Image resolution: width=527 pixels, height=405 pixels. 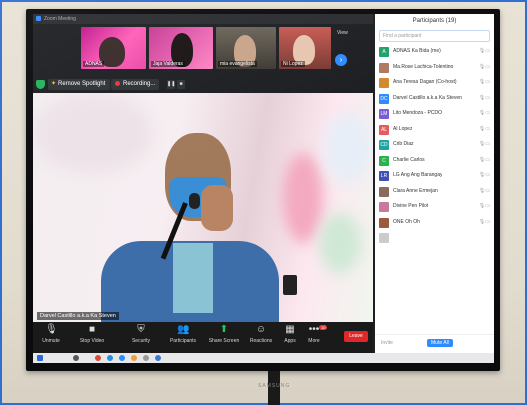 I want to click on participant-row: AL Al Lopez 🎙▭, so click(x=434, y=131).